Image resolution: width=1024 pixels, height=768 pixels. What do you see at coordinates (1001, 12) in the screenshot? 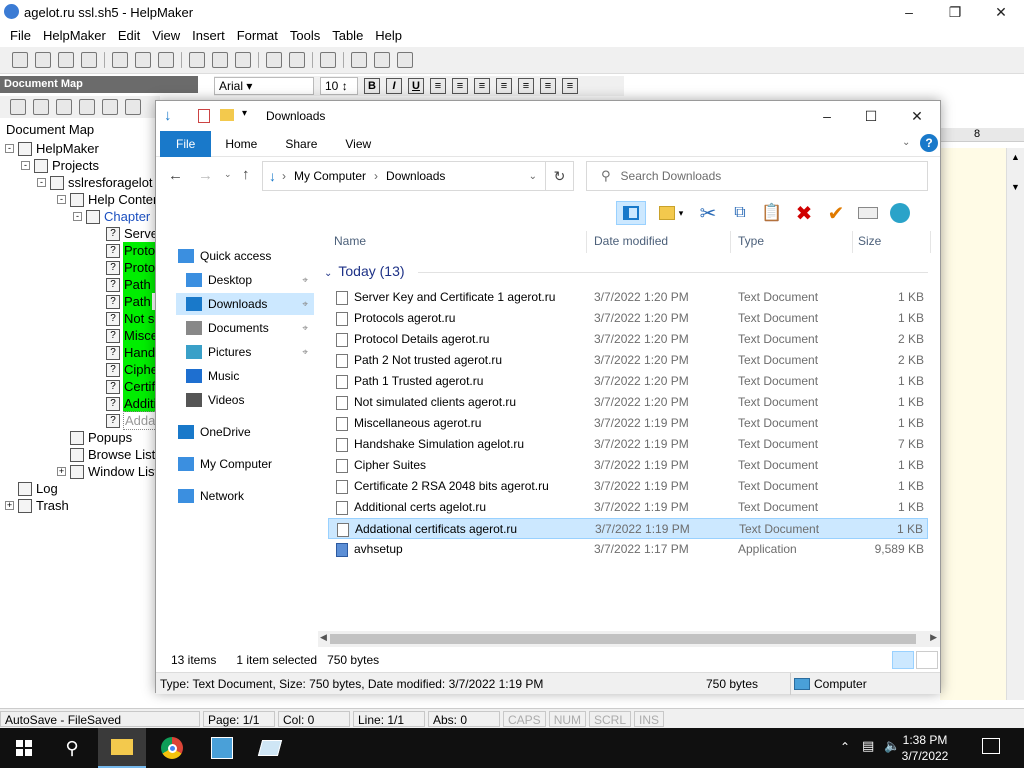
I see `close-button: ✕` at bounding box center [1001, 12].